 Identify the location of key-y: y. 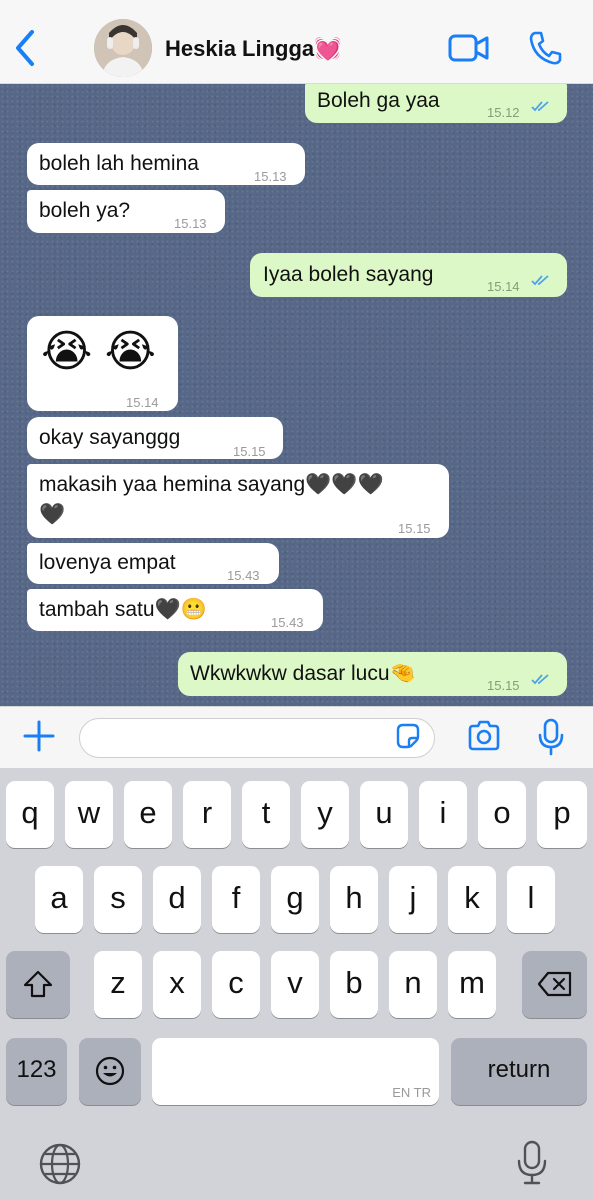
(325, 814).